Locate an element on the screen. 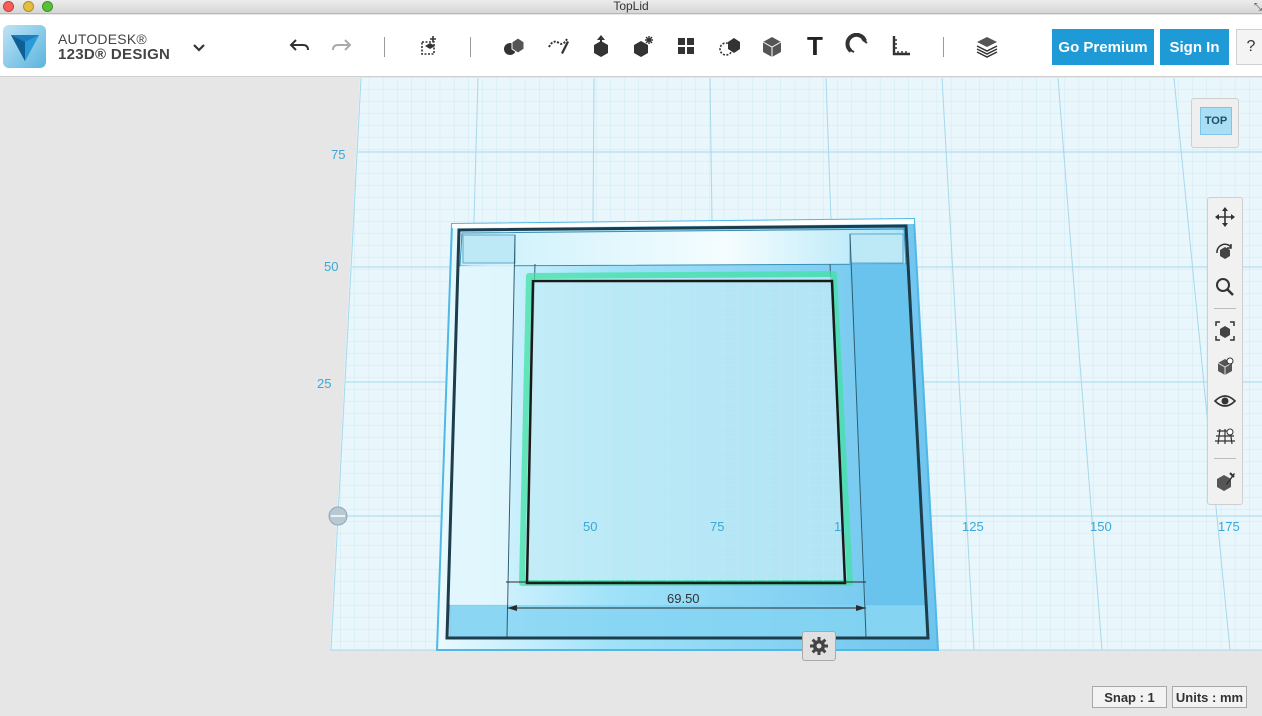 Image resolution: width=1262 pixels, height=716 pixels. material-icon is located at coordinates (1225, 481).